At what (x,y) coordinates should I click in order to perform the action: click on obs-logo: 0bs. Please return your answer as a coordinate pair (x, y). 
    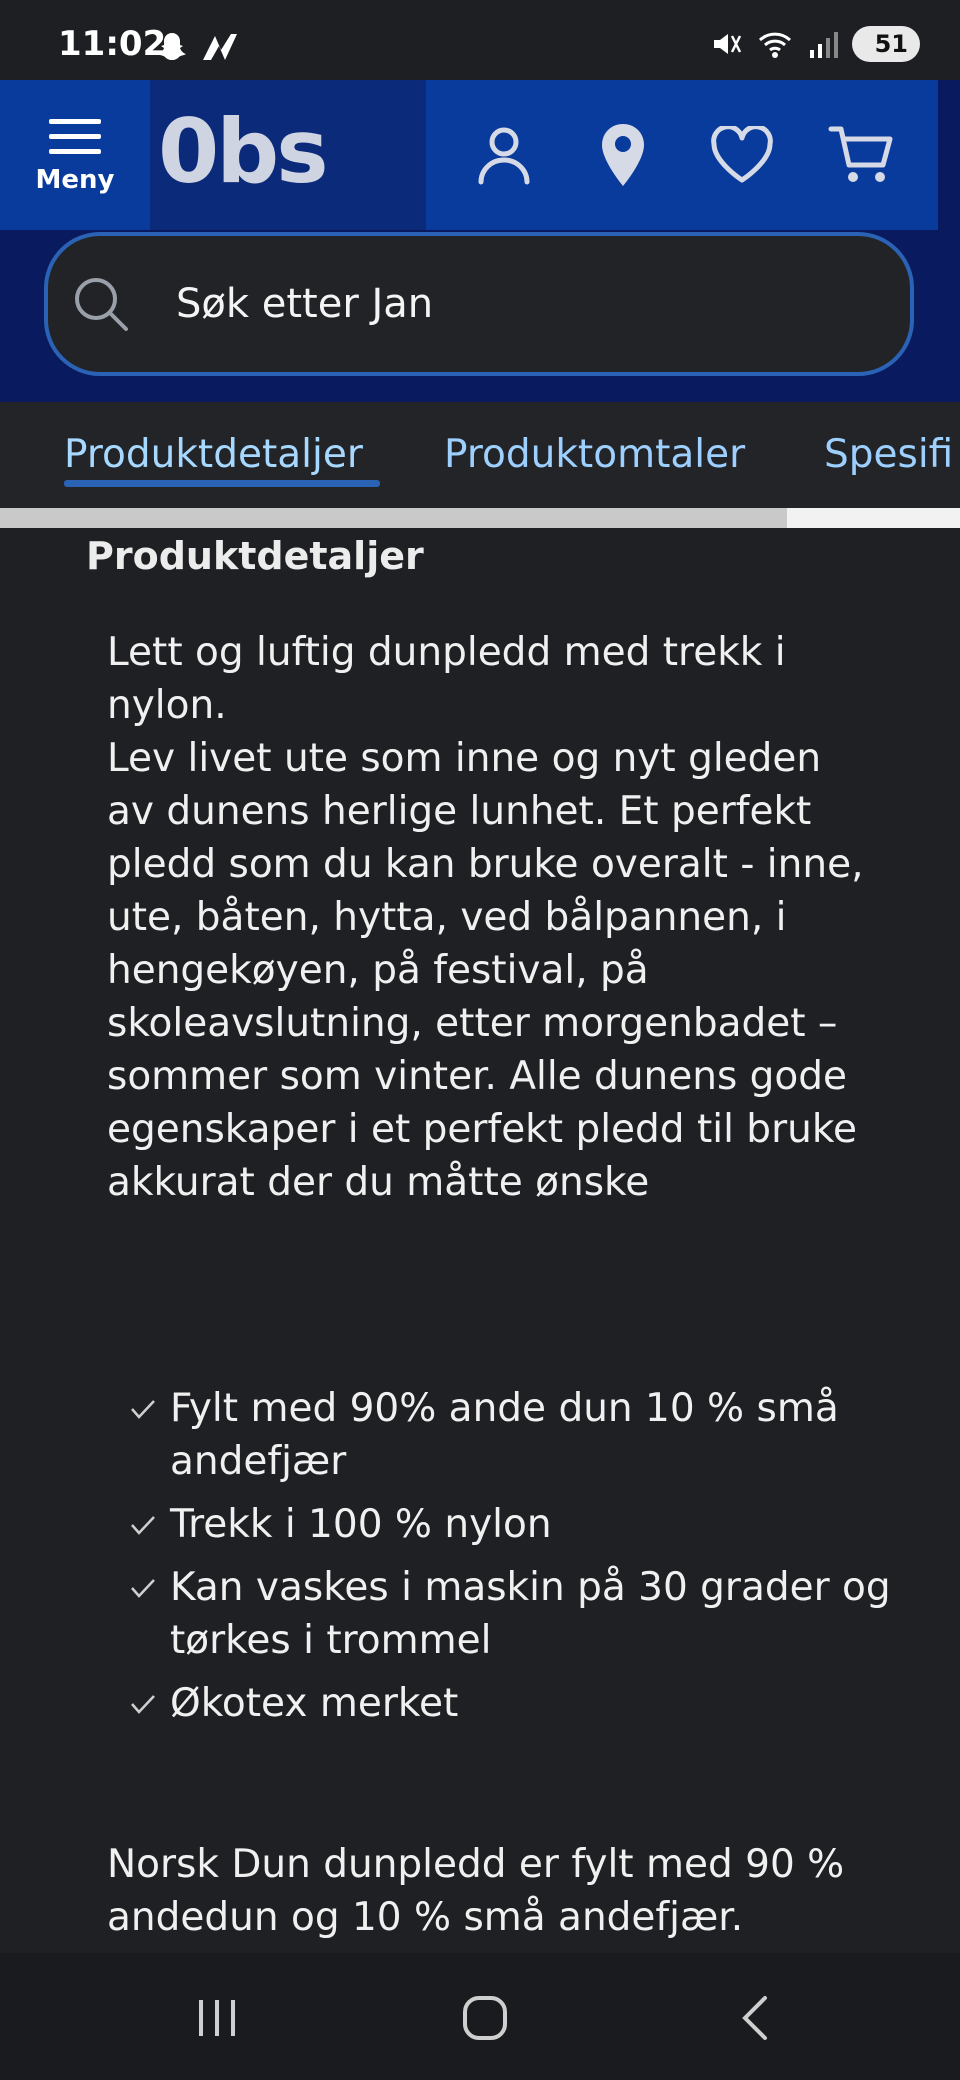
    Looking at the image, I should click on (288, 155).